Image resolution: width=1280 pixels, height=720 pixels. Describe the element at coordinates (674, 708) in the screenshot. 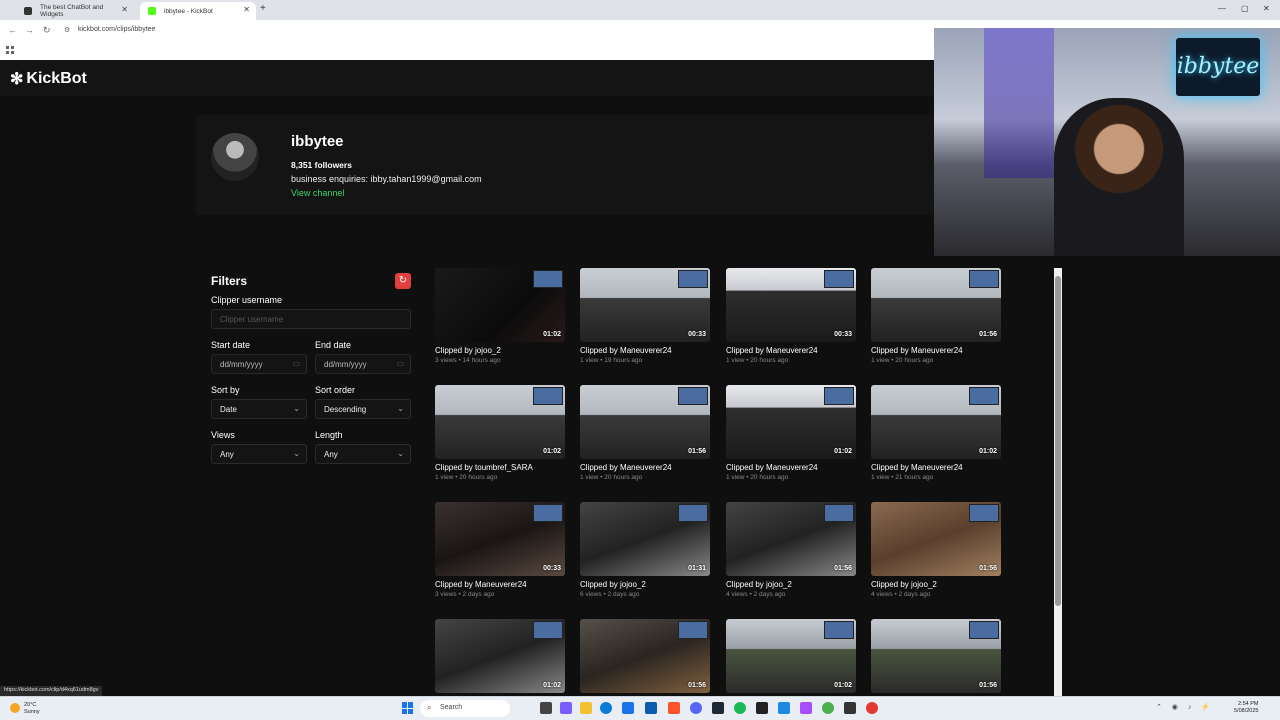

I see `brave-icon` at that location.